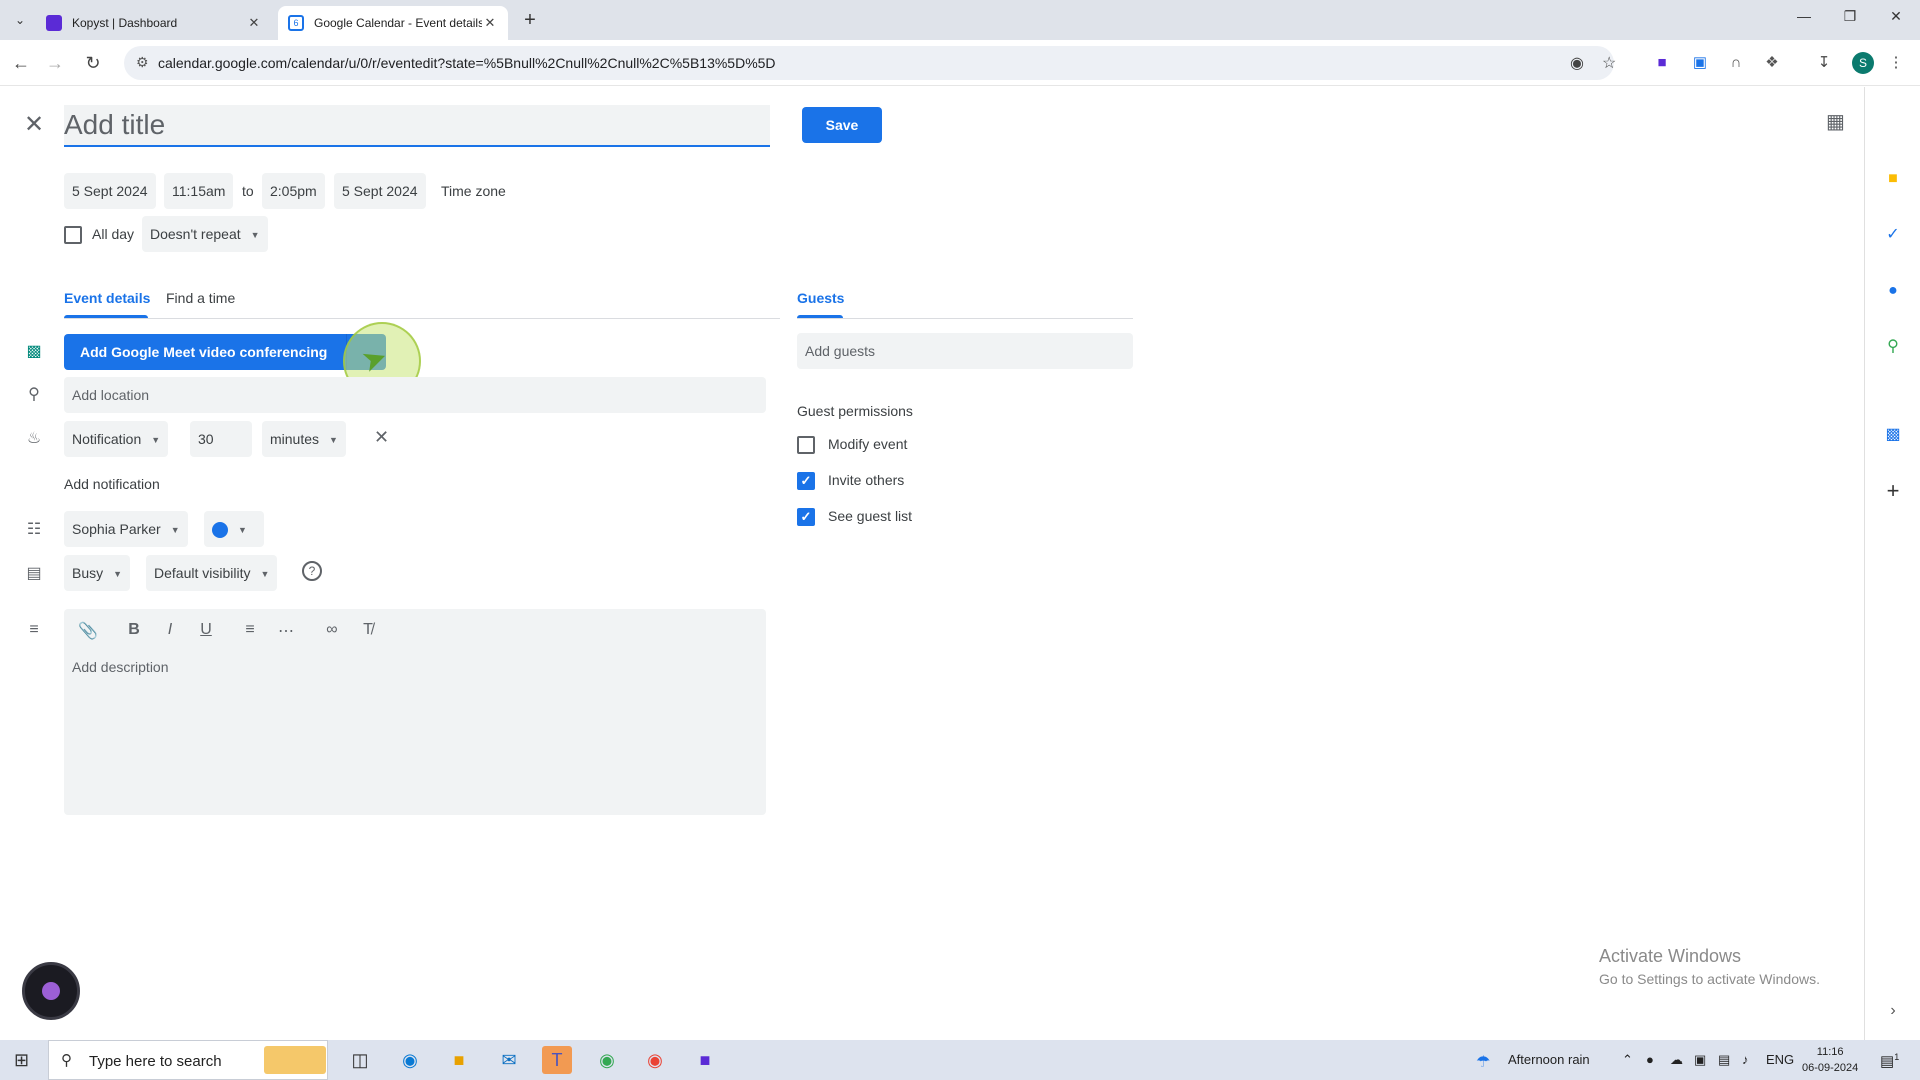 The height and width of the screenshot is (1080, 1920). Describe the element at coordinates (1780, 1059) in the screenshot. I see `language-indicator: ENG` at that location.